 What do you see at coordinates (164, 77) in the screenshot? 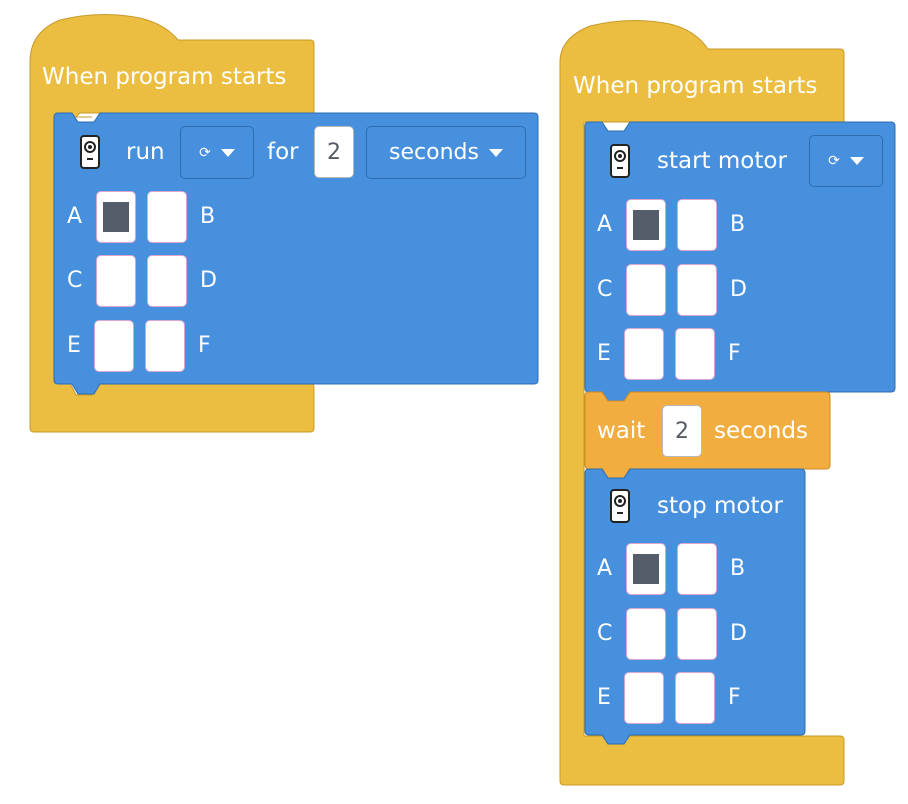
I see `hat-label-1: When program starts` at bounding box center [164, 77].